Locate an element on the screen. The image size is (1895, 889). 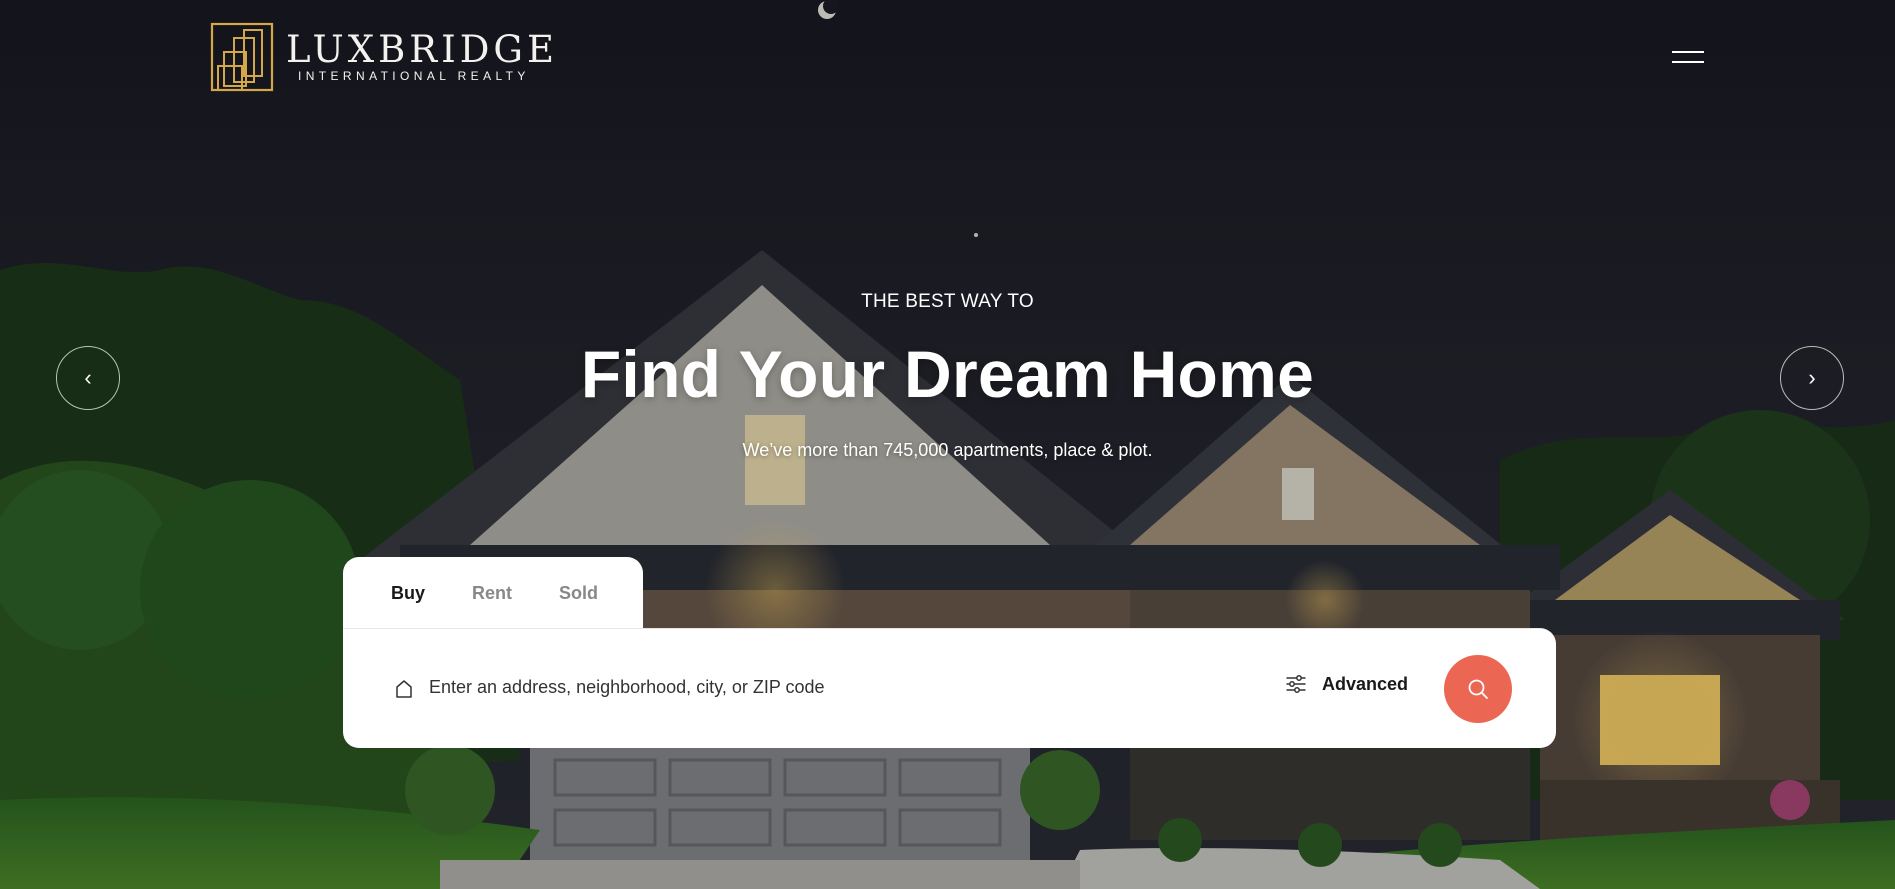
building-logo-icon is located at coordinates (242, 57).